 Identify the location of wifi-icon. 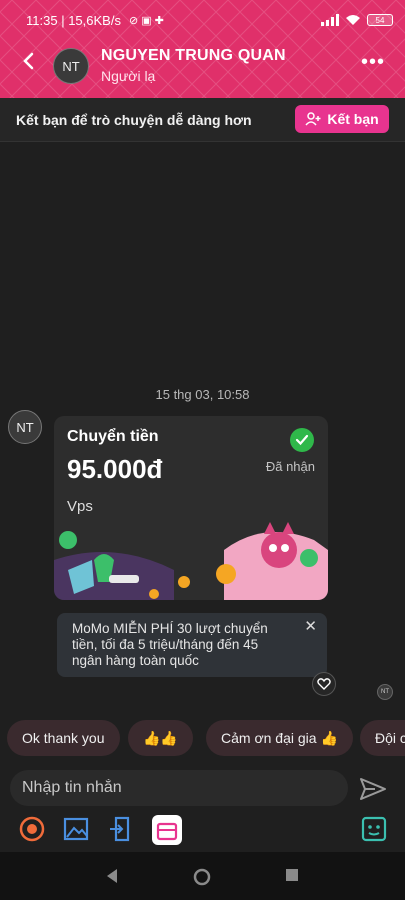
(353, 20).